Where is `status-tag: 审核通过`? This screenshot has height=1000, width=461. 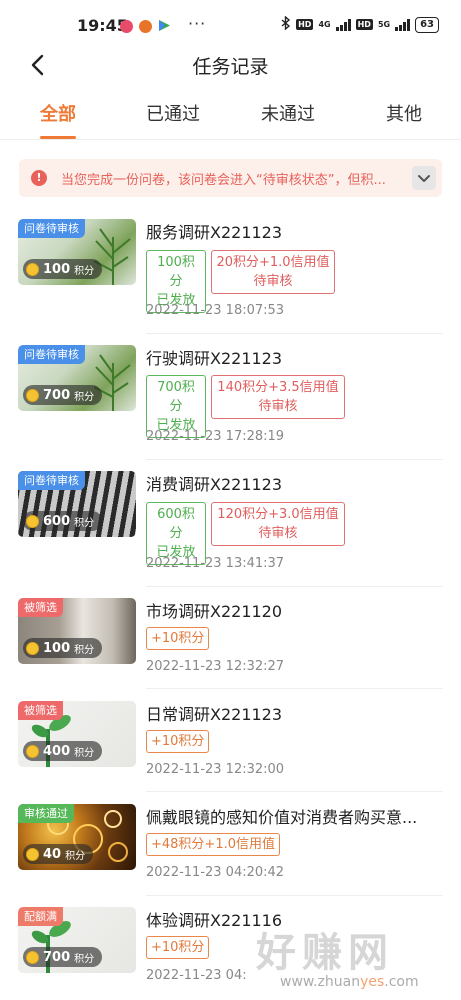 status-tag: 审核通过 is located at coordinates (46, 813).